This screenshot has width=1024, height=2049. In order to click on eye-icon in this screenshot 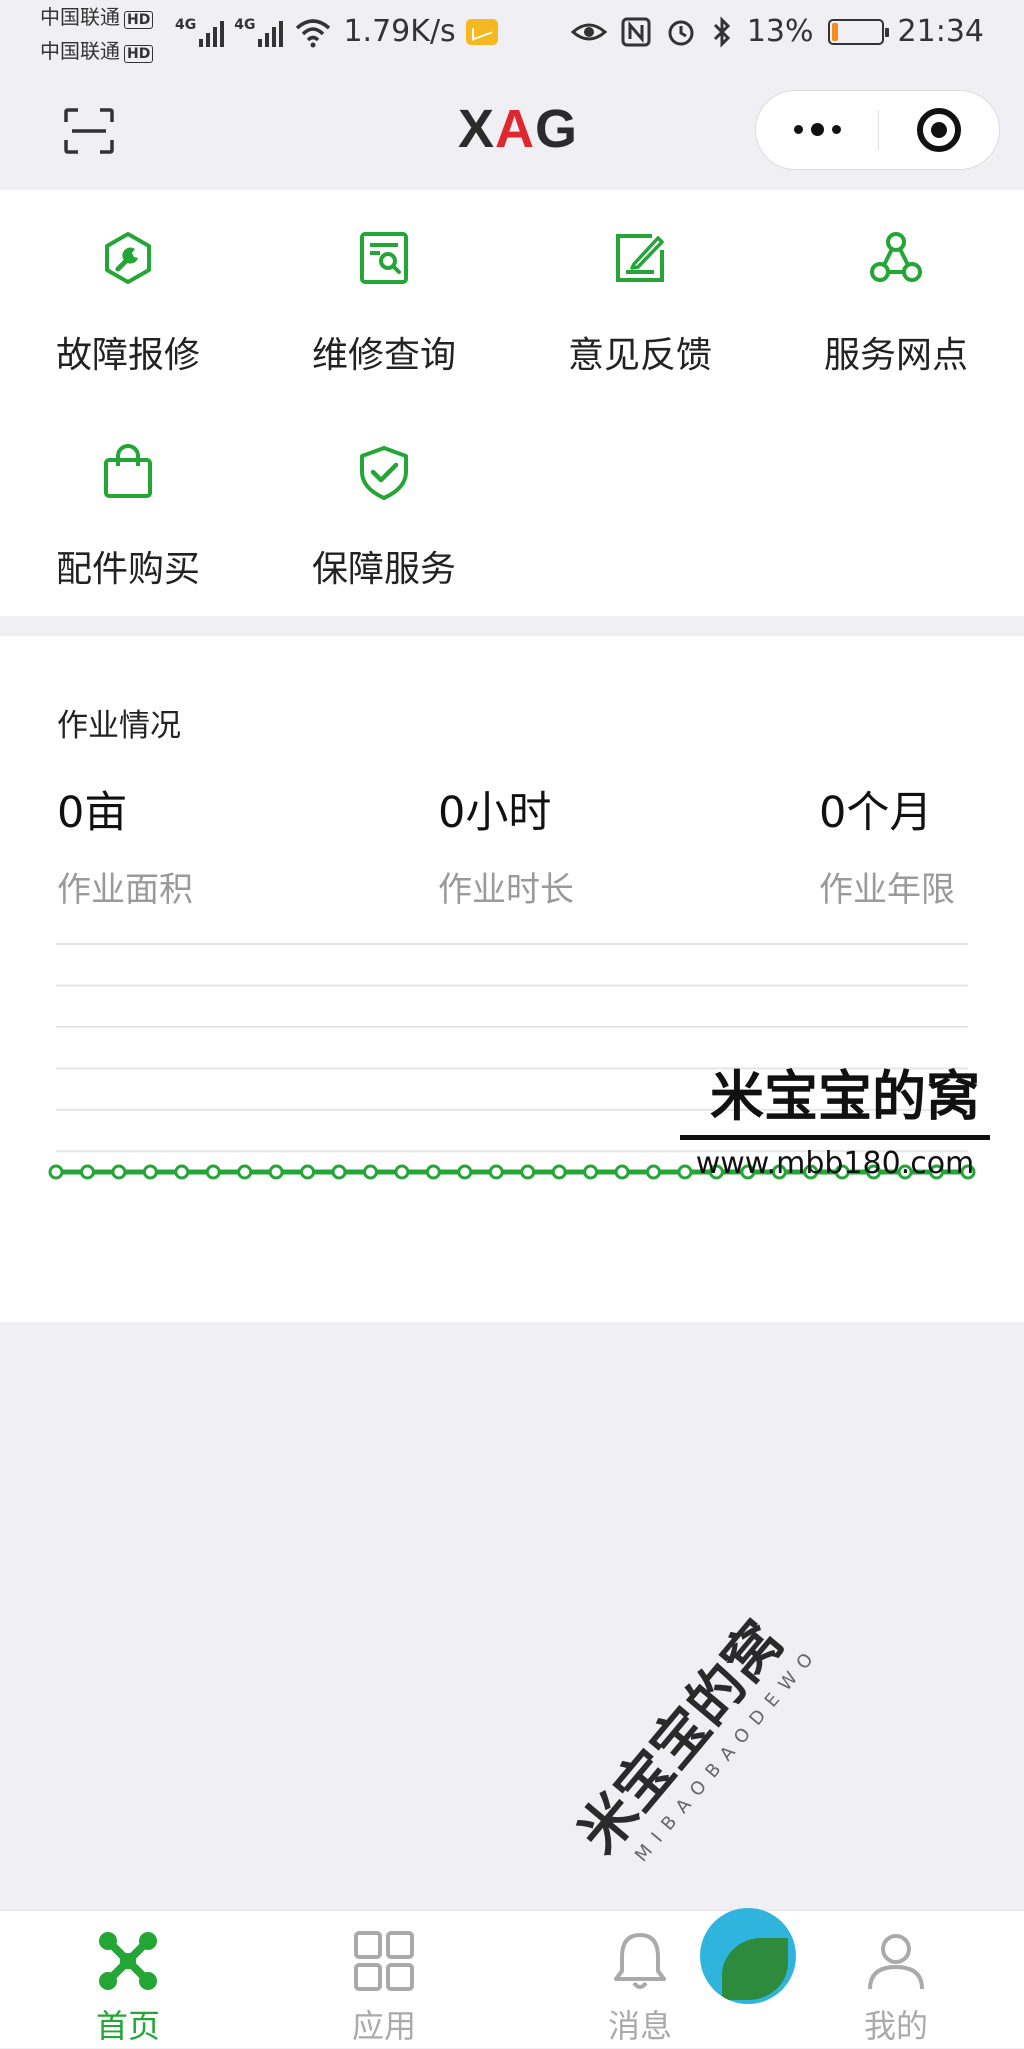, I will do `click(588, 31)`.